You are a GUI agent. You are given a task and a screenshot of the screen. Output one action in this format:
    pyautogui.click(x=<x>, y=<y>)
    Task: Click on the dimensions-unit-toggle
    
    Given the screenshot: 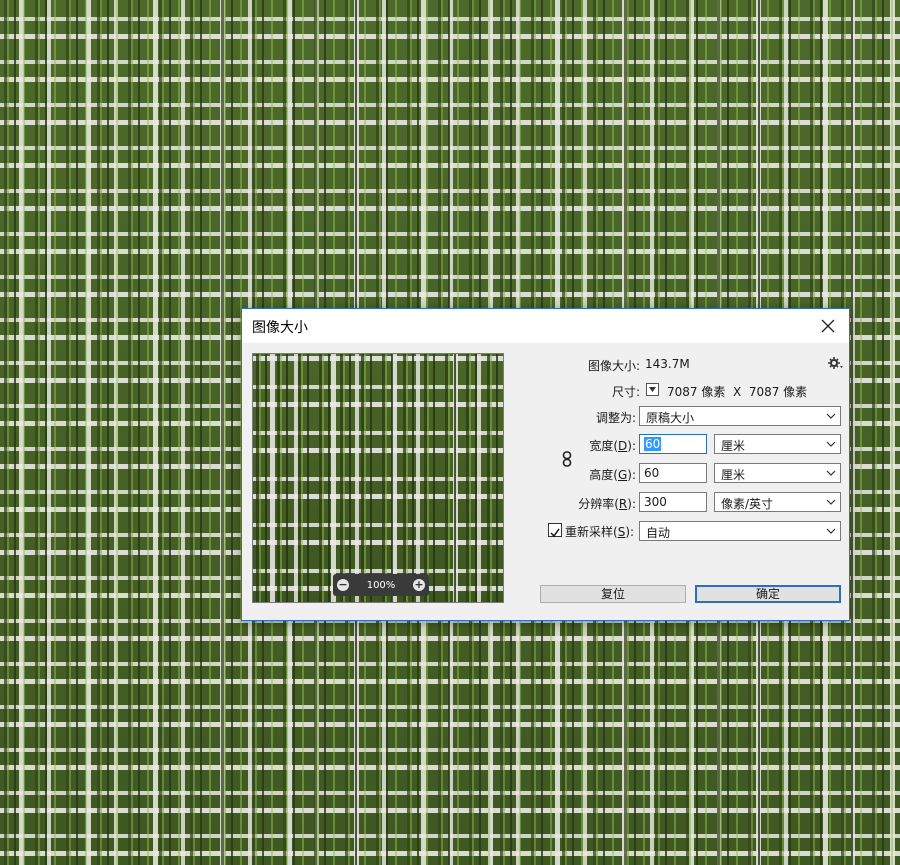 What is the action you would take?
    pyautogui.click(x=652, y=389)
    